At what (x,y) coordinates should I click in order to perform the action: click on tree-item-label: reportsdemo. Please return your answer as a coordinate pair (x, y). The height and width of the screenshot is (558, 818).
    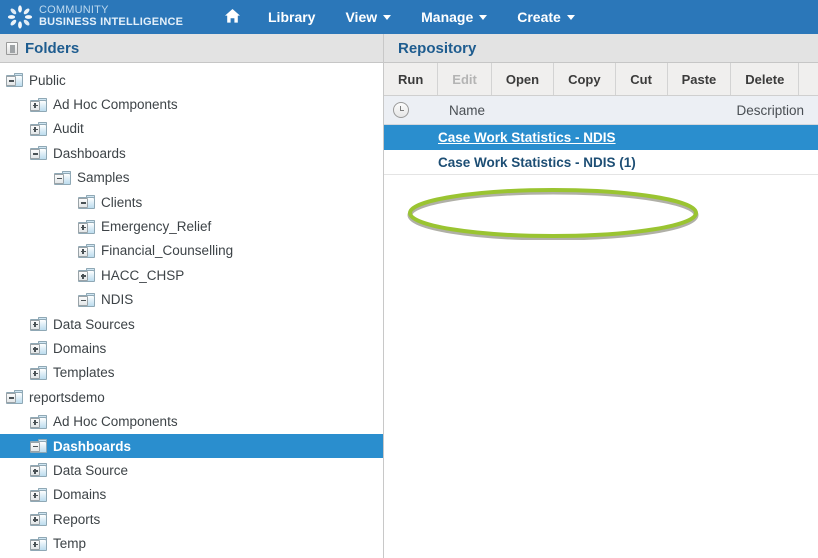
    Looking at the image, I should click on (67, 397).